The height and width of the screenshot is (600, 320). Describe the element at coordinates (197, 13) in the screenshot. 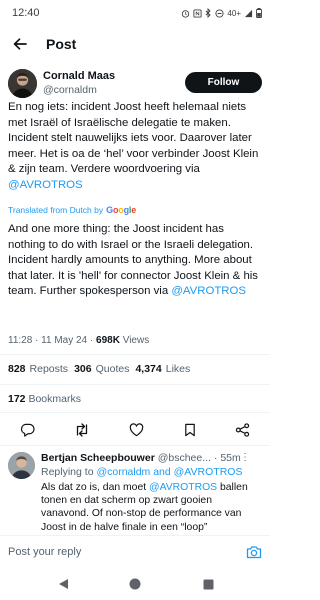

I see `nfc-icon` at that location.